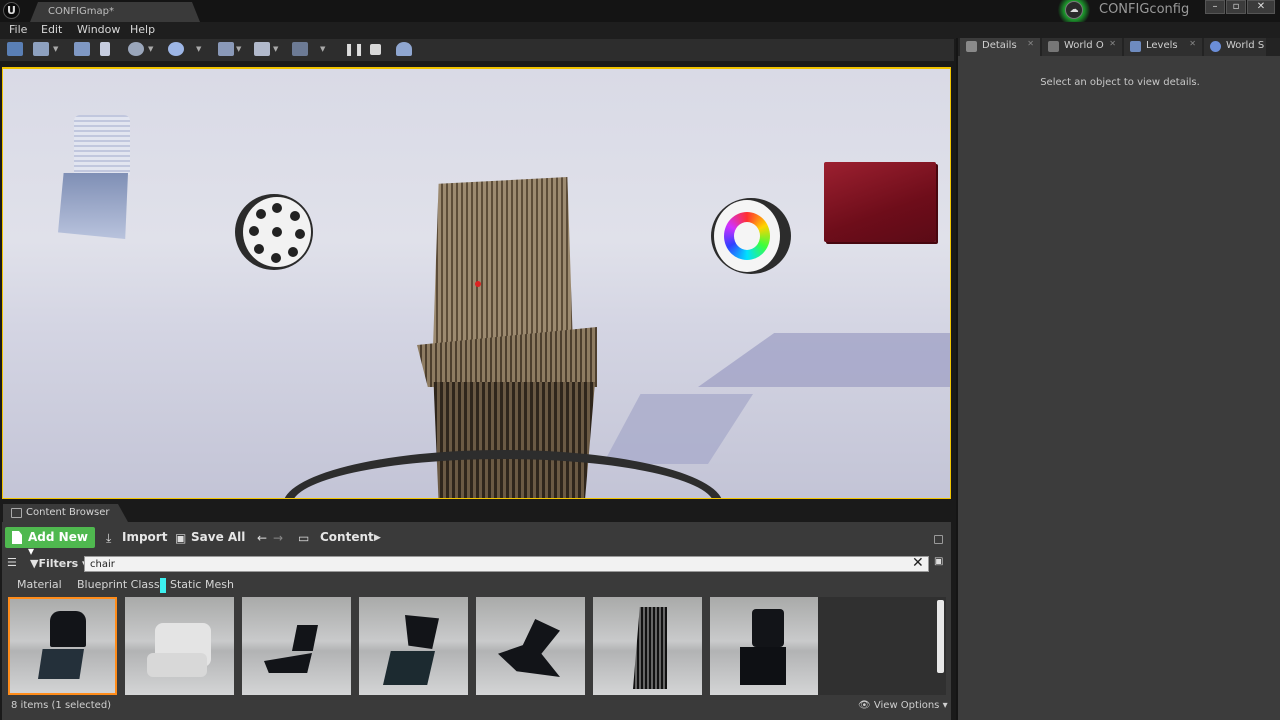  Describe the element at coordinates (150, 49) in the screenshot. I see `settings-dropdown-icon: ▼` at that location.